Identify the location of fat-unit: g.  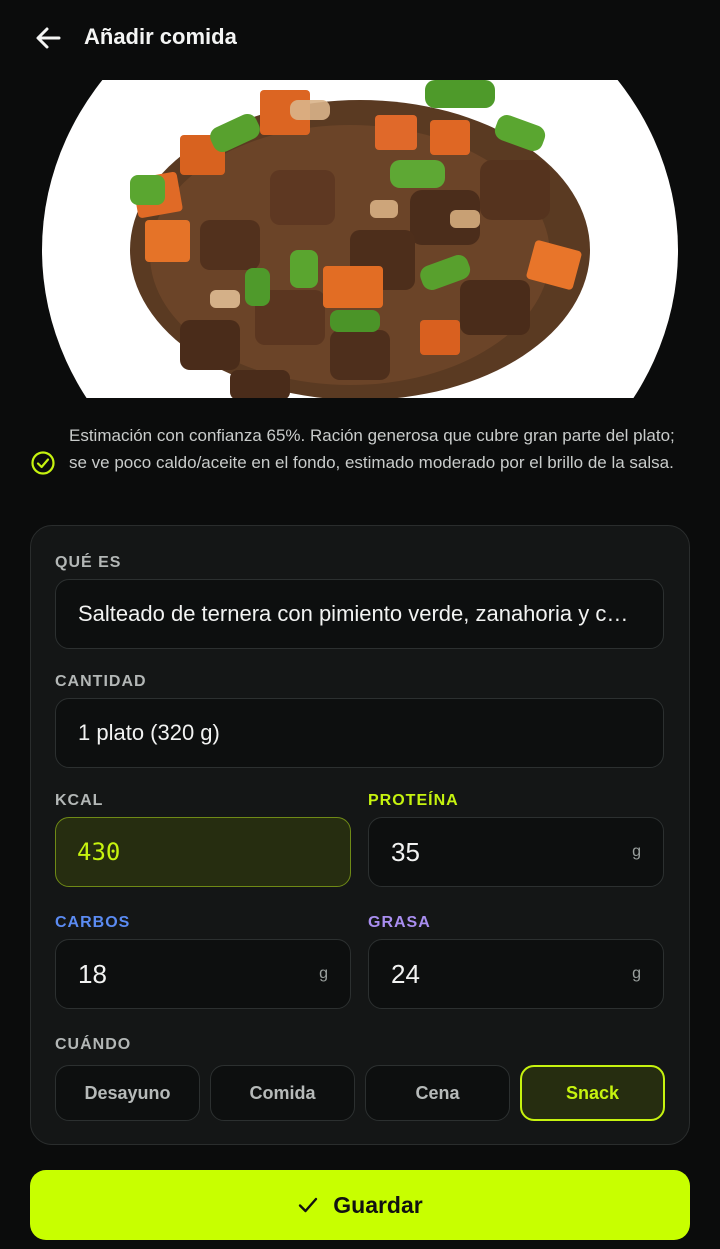
(636, 973).